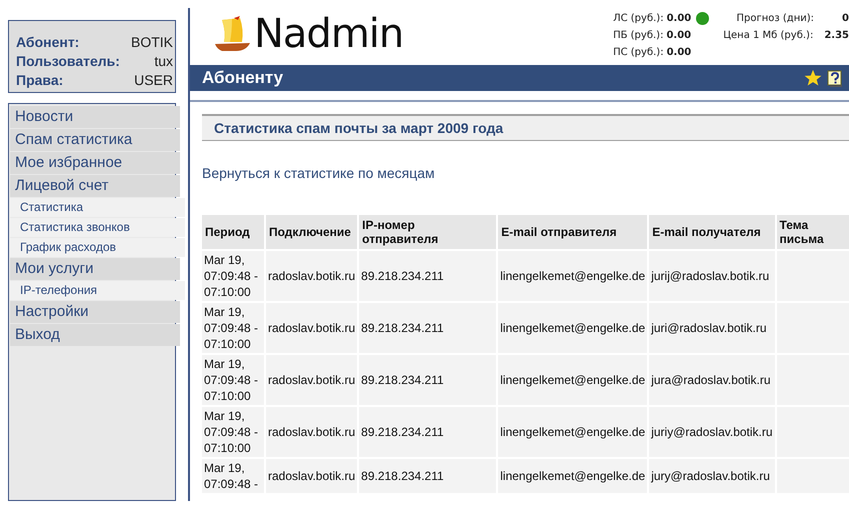  Describe the element at coordinates (232, 34) in the screenshot. I see `sailboat-icon` at that location.